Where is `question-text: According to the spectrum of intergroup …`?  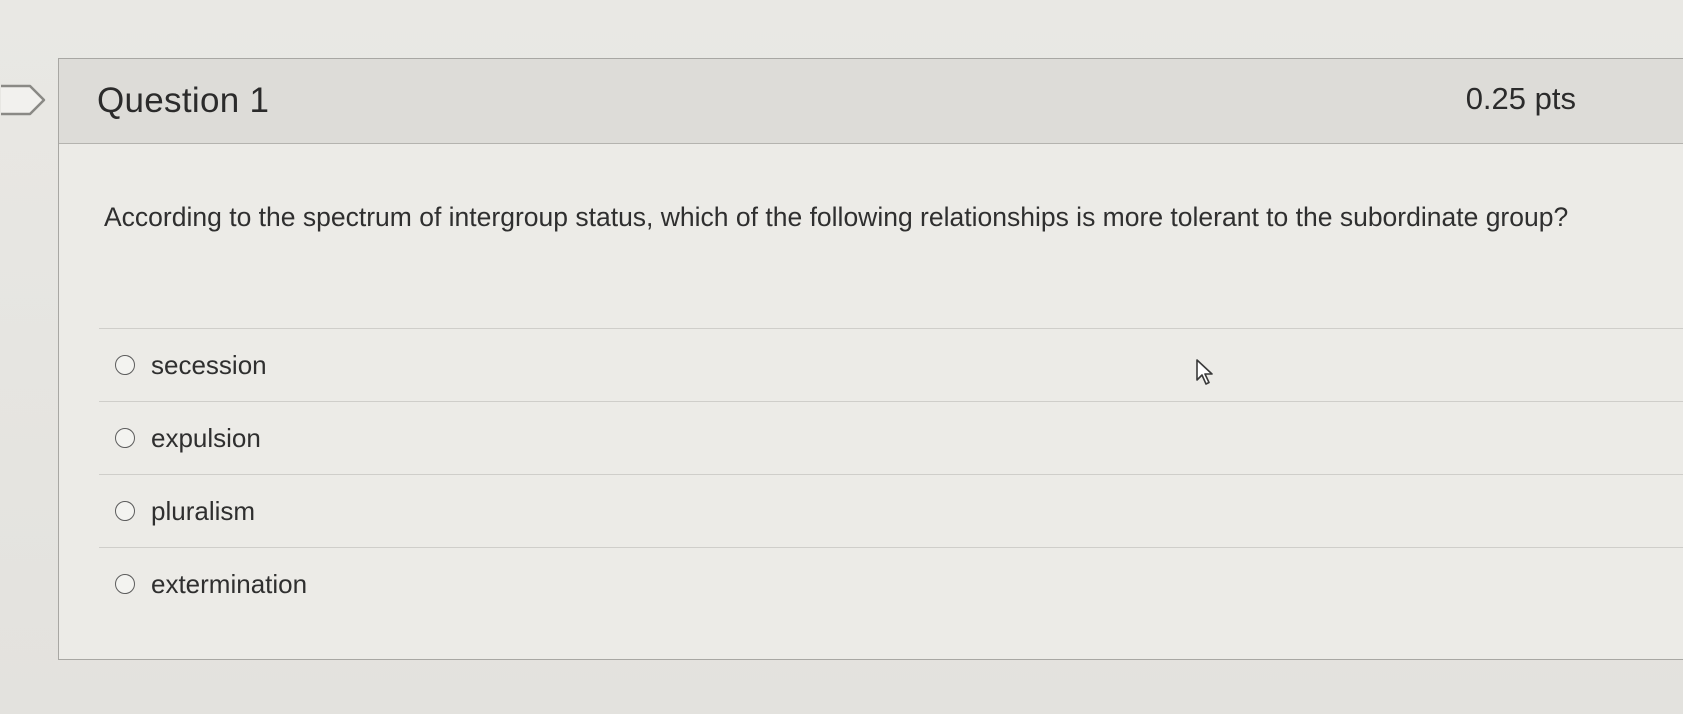 question-text: According to the spectrum of intergroup … is located at coordinates (836, 217).